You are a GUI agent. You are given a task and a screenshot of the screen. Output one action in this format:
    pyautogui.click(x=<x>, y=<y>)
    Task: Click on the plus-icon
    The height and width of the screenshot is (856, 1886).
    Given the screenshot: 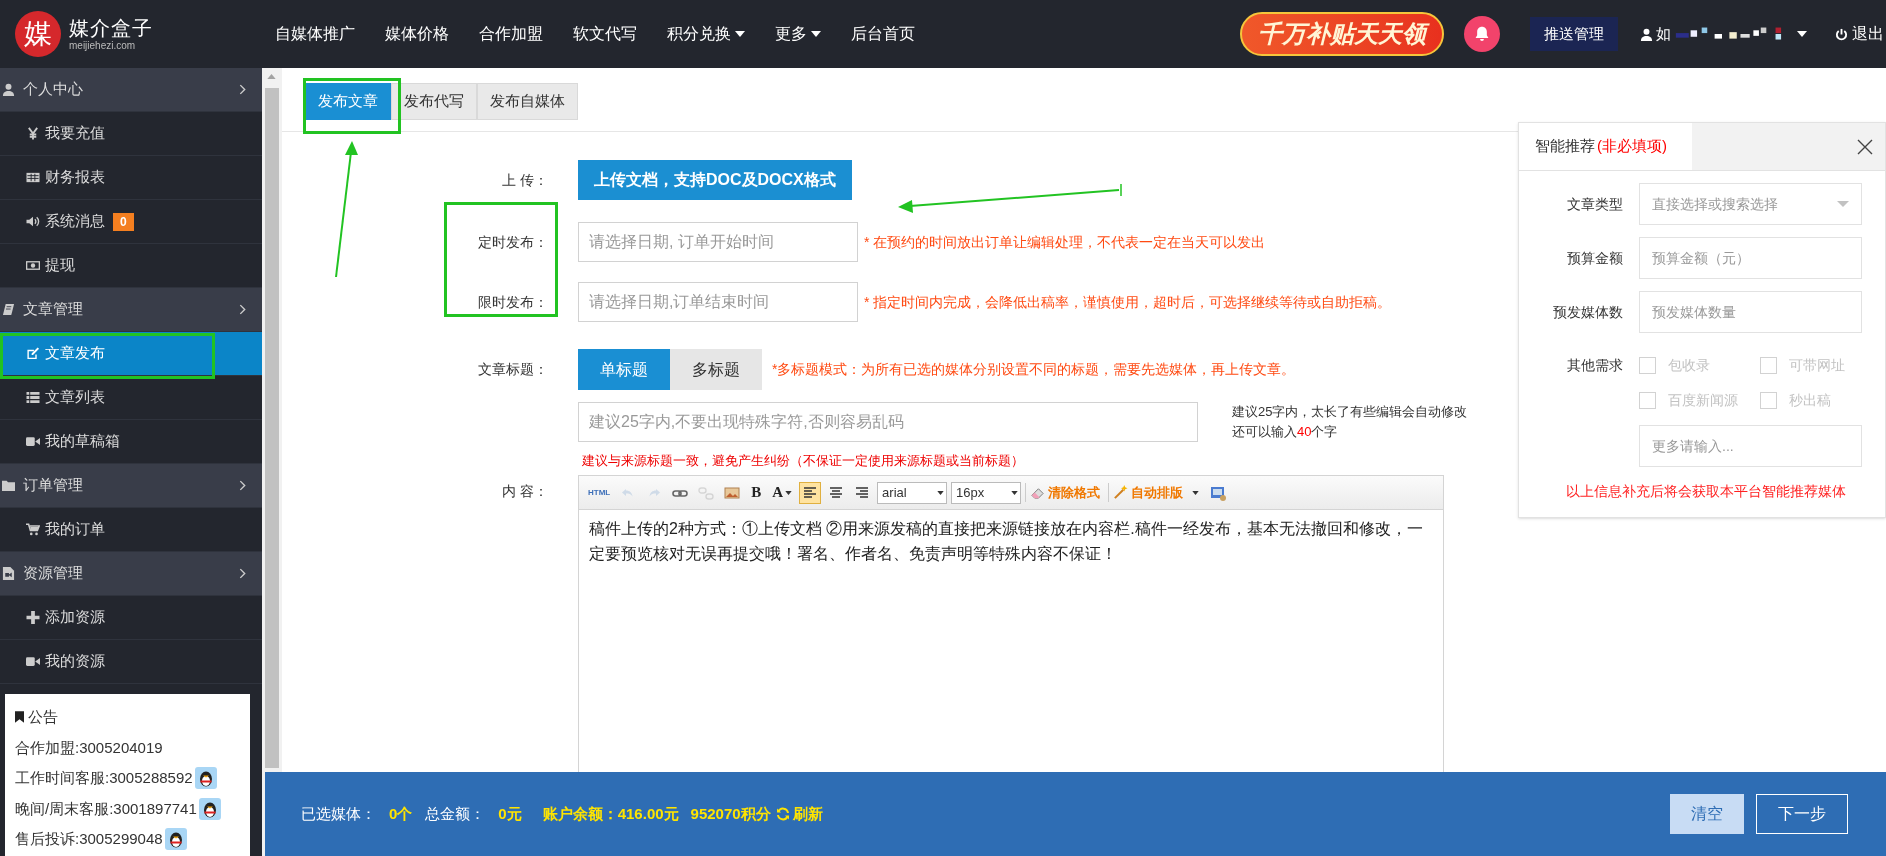 What is the action you would take?
    pyautogui.click(x=33, y=617)
    